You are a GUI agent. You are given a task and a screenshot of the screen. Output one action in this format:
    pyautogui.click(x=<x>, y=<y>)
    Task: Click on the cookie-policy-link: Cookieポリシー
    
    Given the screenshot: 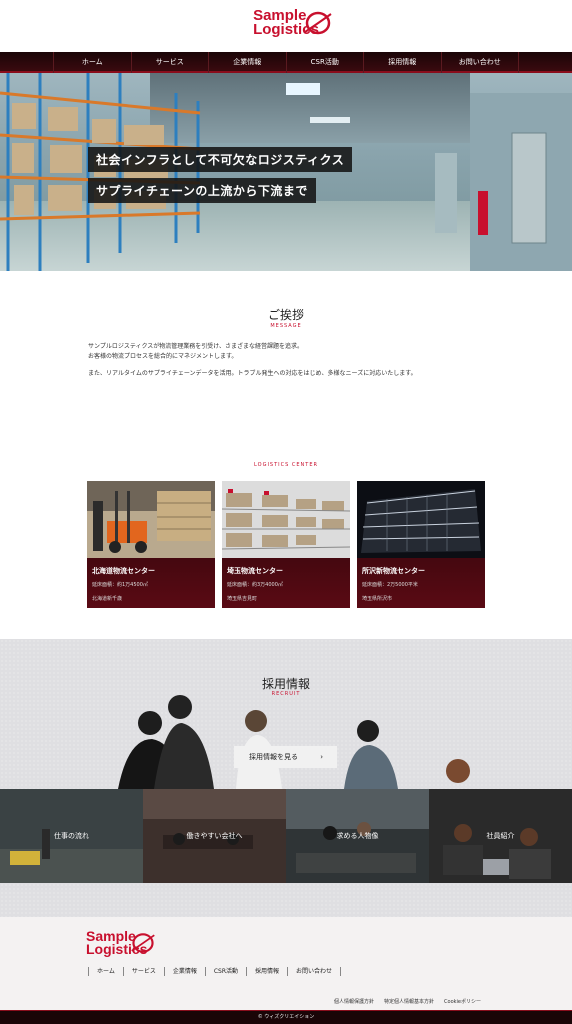 What is the action you would take?
    pyautogui.click(x=462, y=1001)
    